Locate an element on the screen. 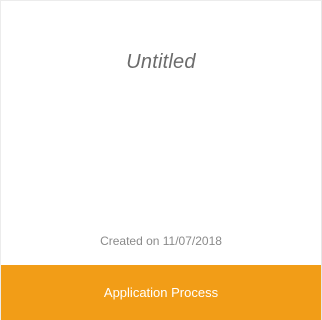  created-date: Created on 11/07/2018 is located at coordinates (161, 241).